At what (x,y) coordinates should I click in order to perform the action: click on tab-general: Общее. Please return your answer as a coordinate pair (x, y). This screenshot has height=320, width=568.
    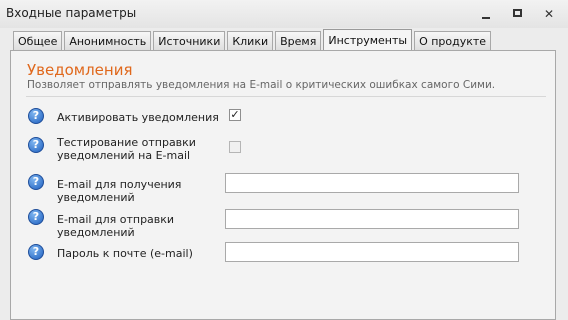
    Looking at the image, I should click on (38, 40).